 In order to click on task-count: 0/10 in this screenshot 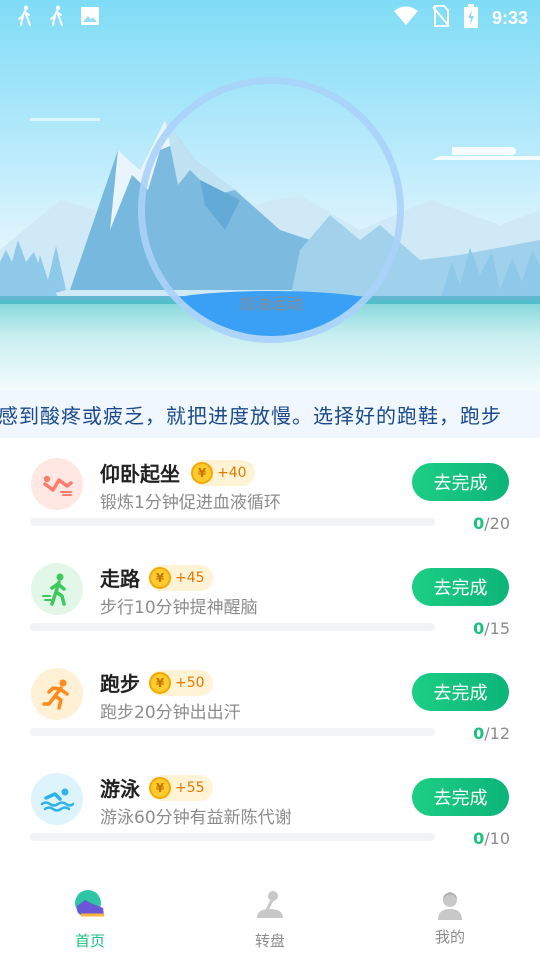, I will do `click(491, 838)`.